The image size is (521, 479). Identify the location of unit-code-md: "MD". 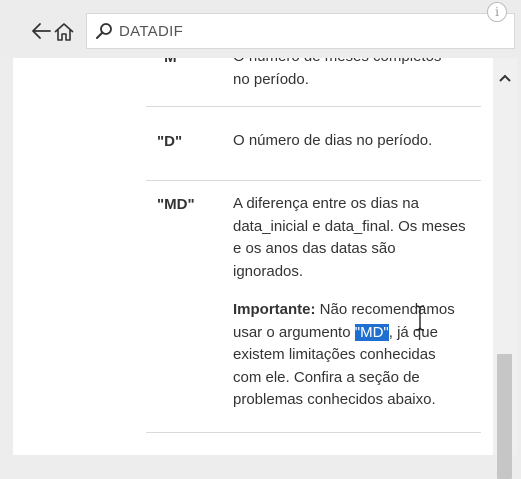
(176, 204).